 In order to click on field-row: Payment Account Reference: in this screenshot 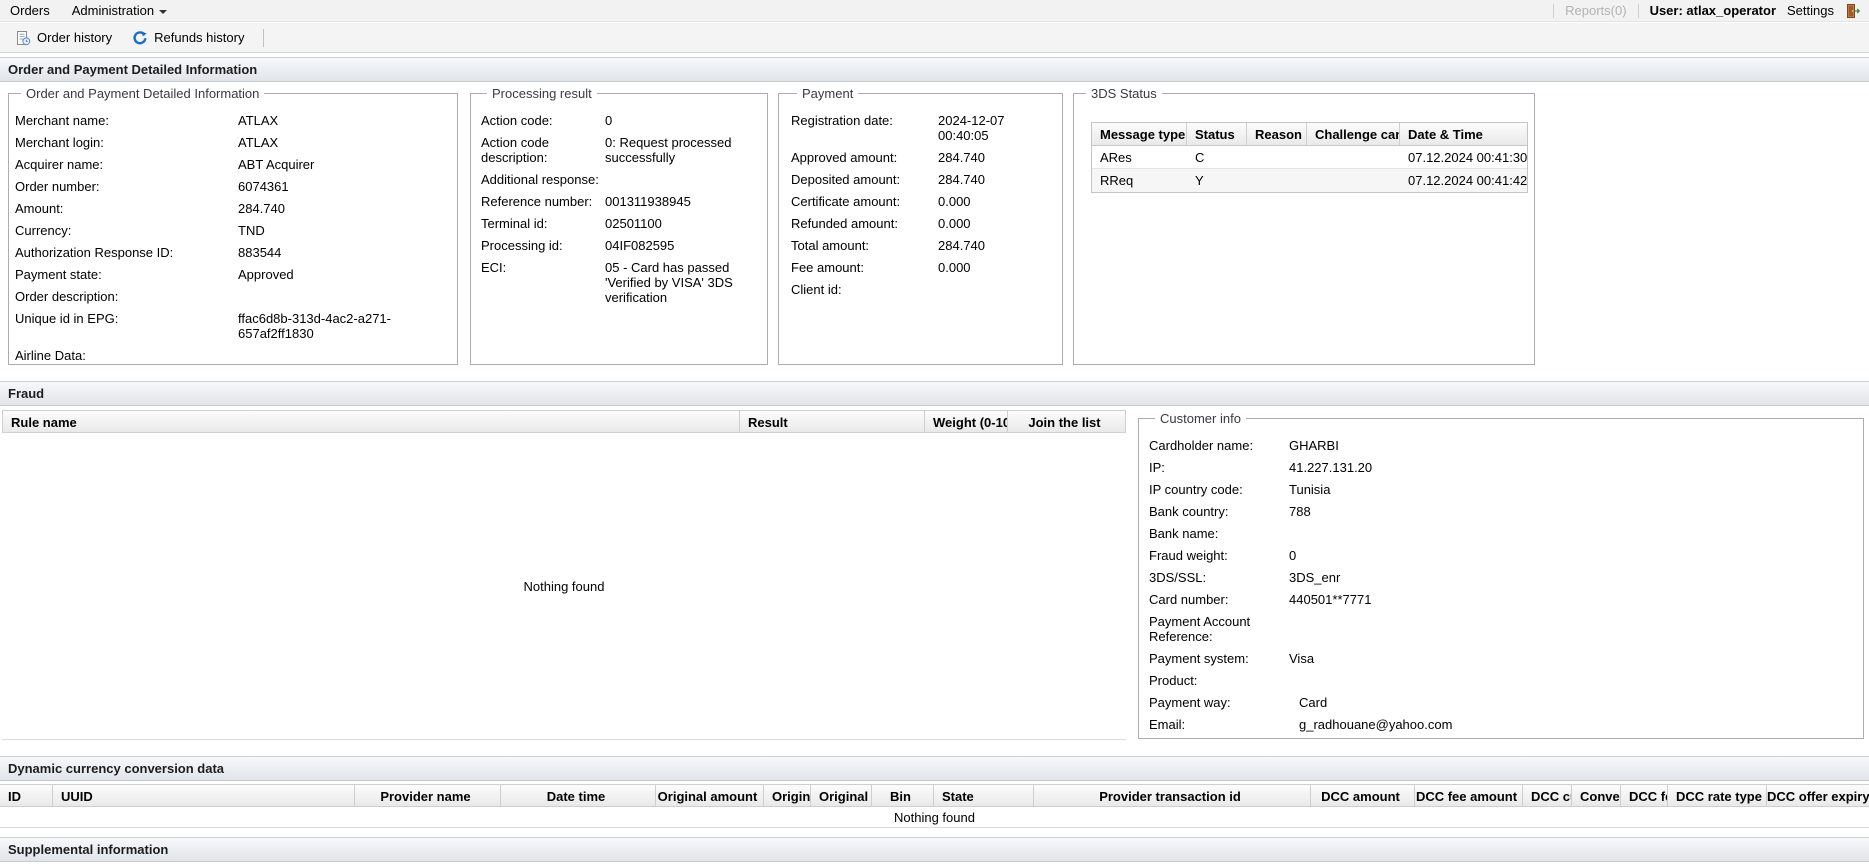, I will do `click(1503, 629)`.